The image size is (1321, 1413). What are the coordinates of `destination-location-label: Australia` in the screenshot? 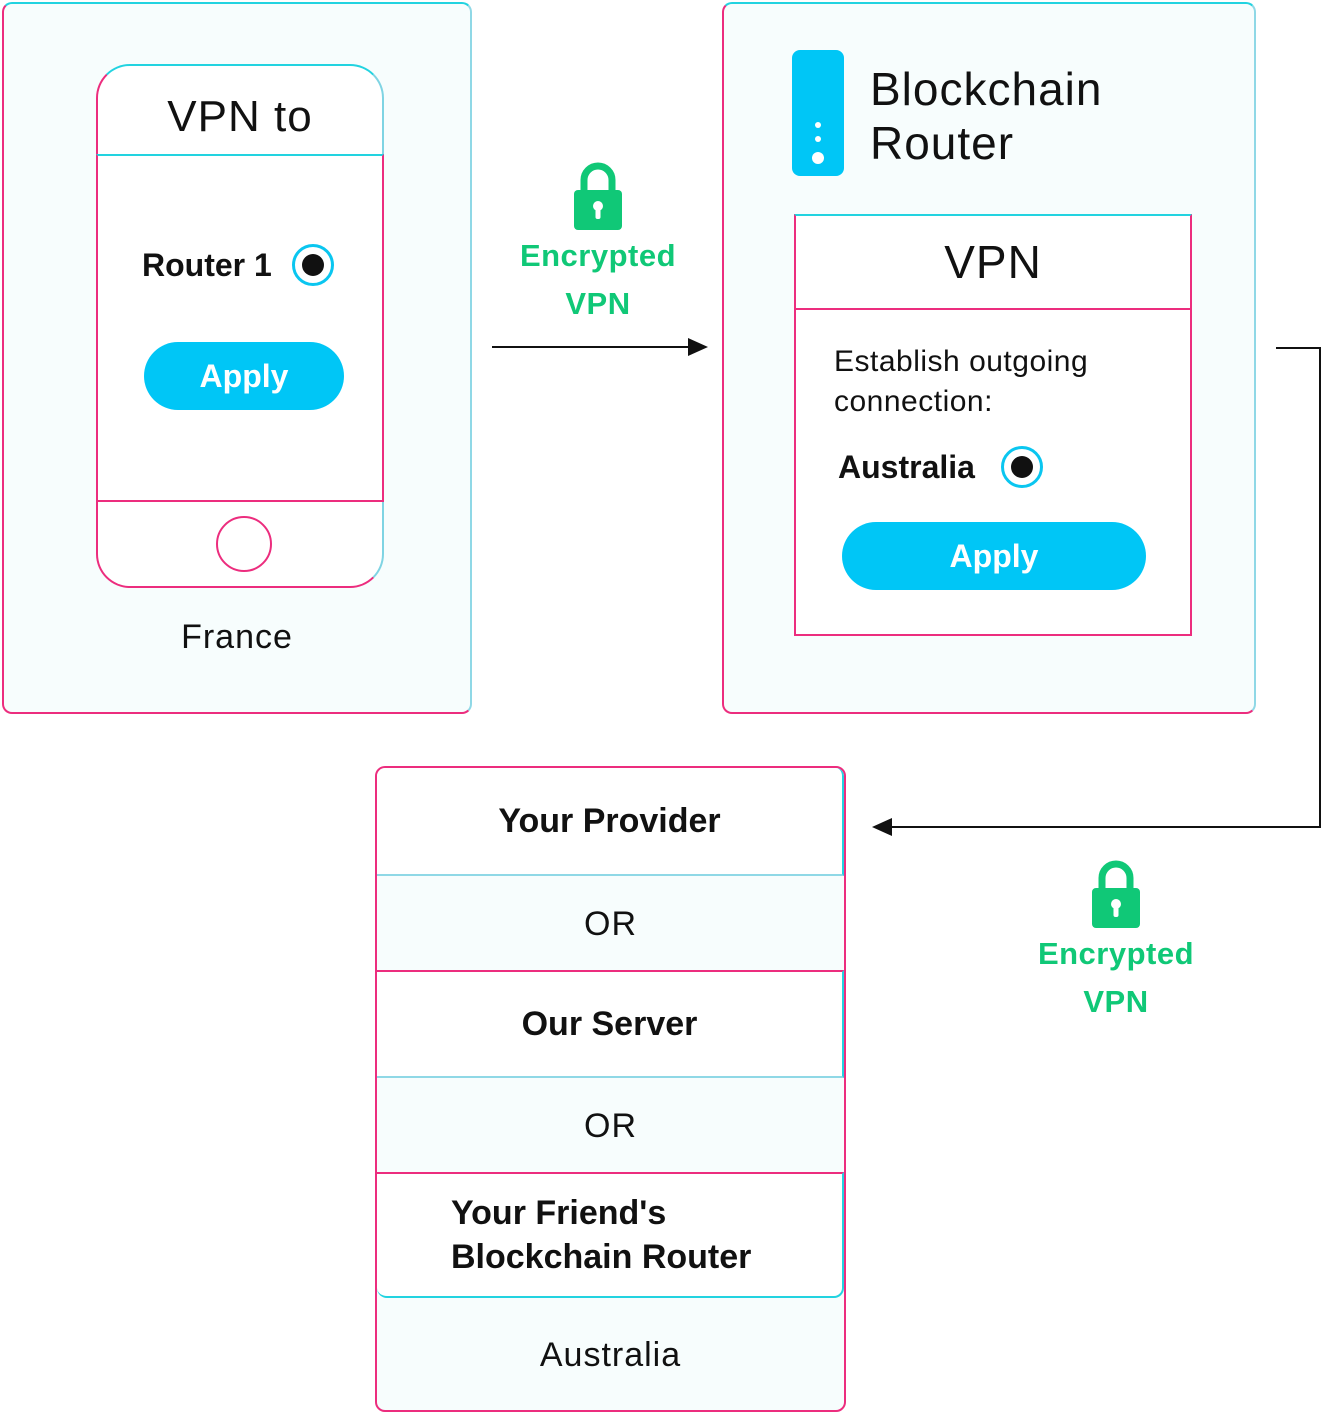 It's located at (610, 1354).